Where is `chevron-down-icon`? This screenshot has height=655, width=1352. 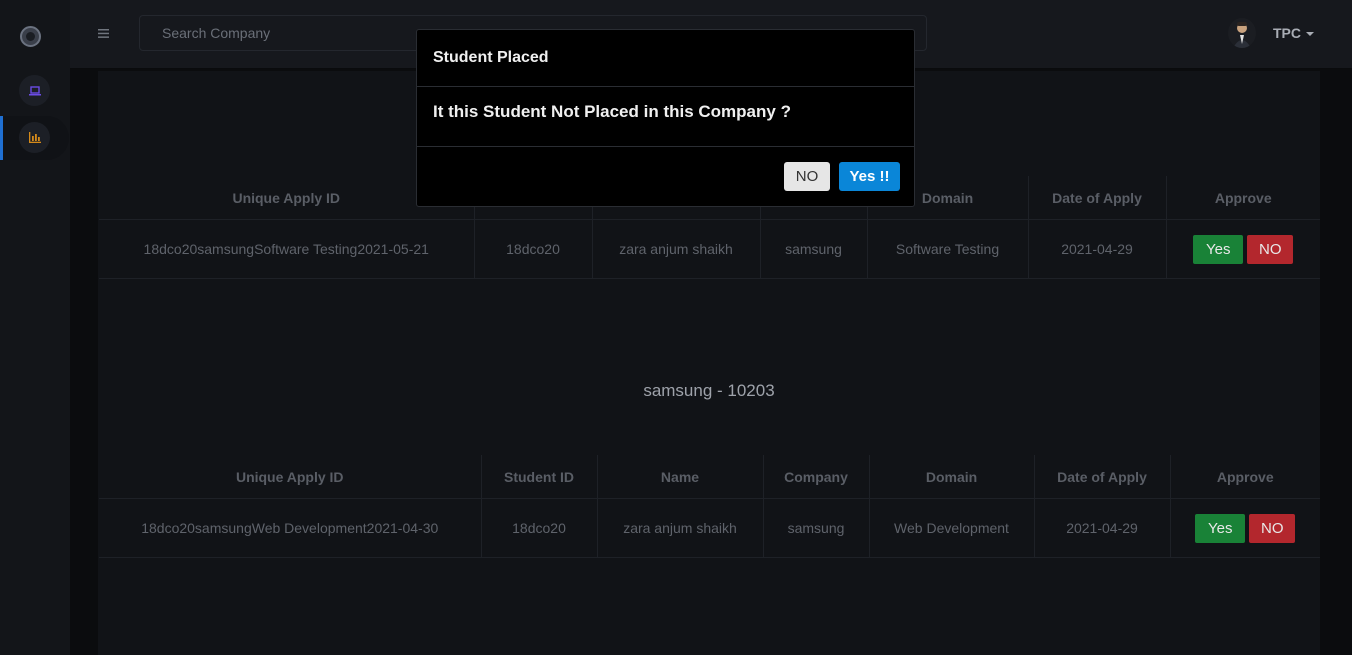
chevron-down-icon is located at coordinates (1310, 34).